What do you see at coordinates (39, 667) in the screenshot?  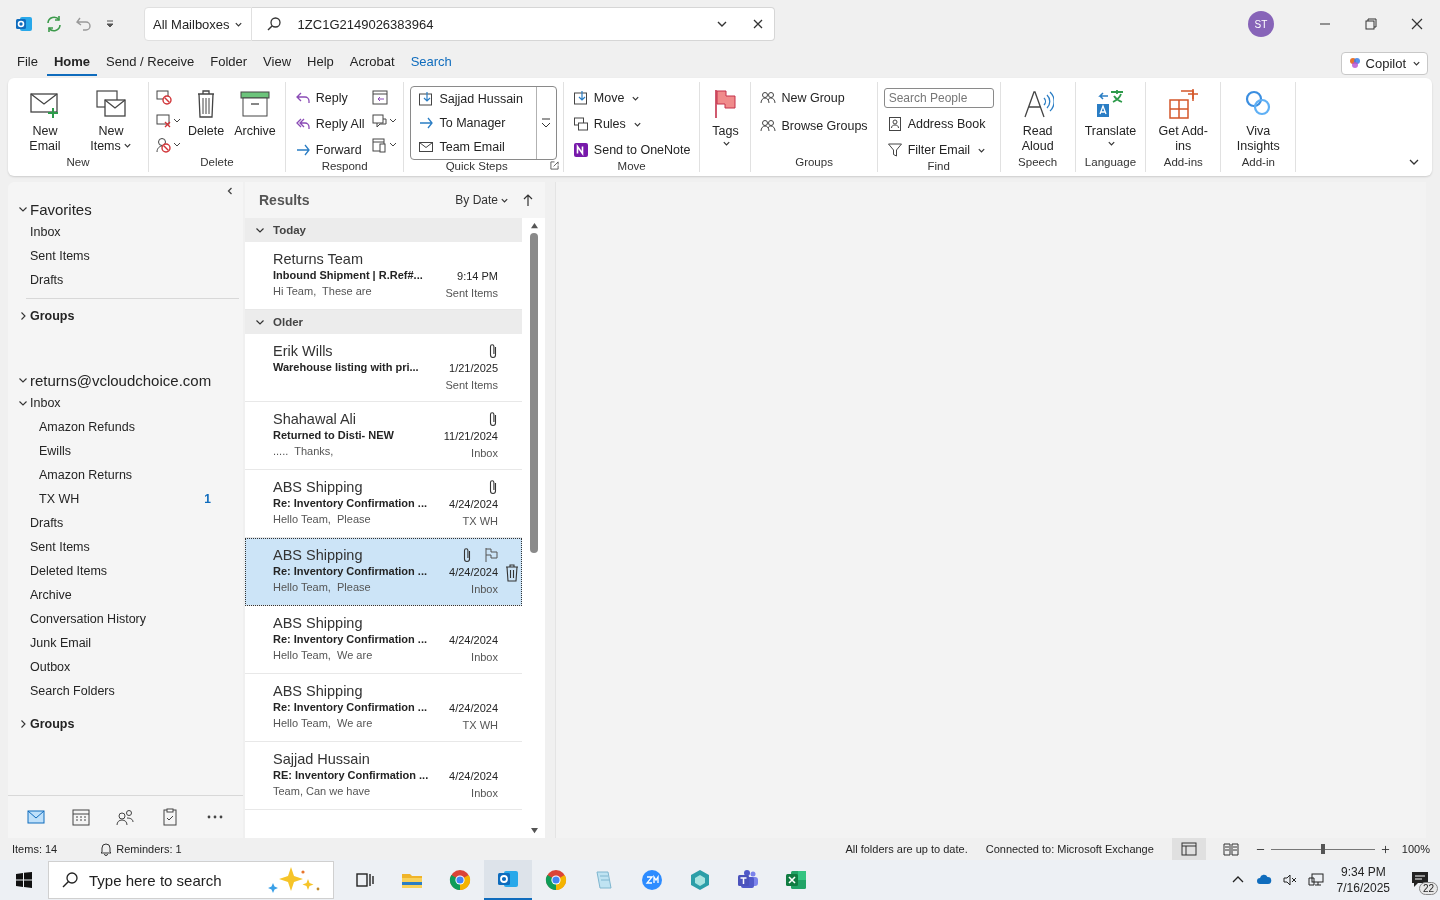 I see `folder-item: Outbox` at bounding box center [39, 667].